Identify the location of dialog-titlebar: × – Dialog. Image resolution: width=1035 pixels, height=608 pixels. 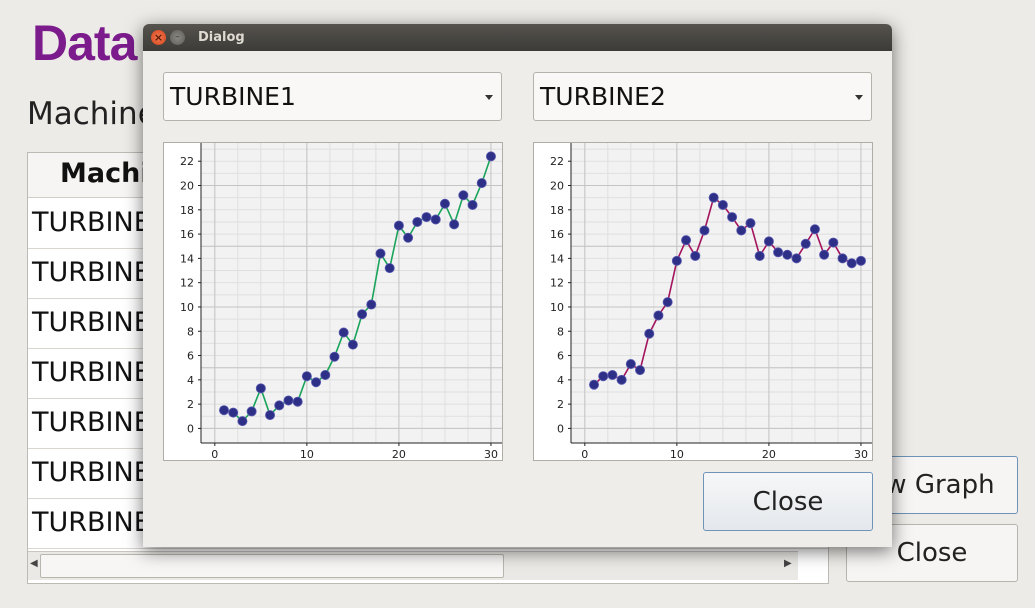
(517, 37).